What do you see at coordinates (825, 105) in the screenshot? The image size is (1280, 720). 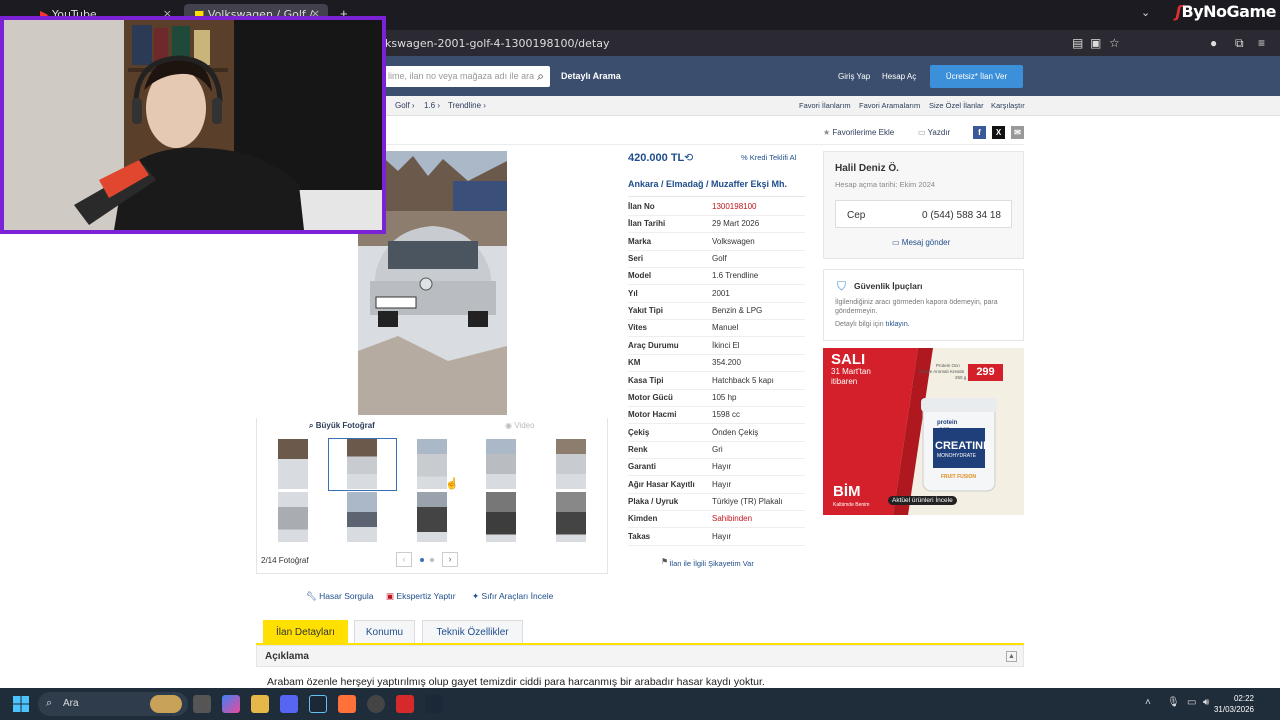 I see `favorite-listings-link: Favori İlanlarım` at bounding box center [825, 105].